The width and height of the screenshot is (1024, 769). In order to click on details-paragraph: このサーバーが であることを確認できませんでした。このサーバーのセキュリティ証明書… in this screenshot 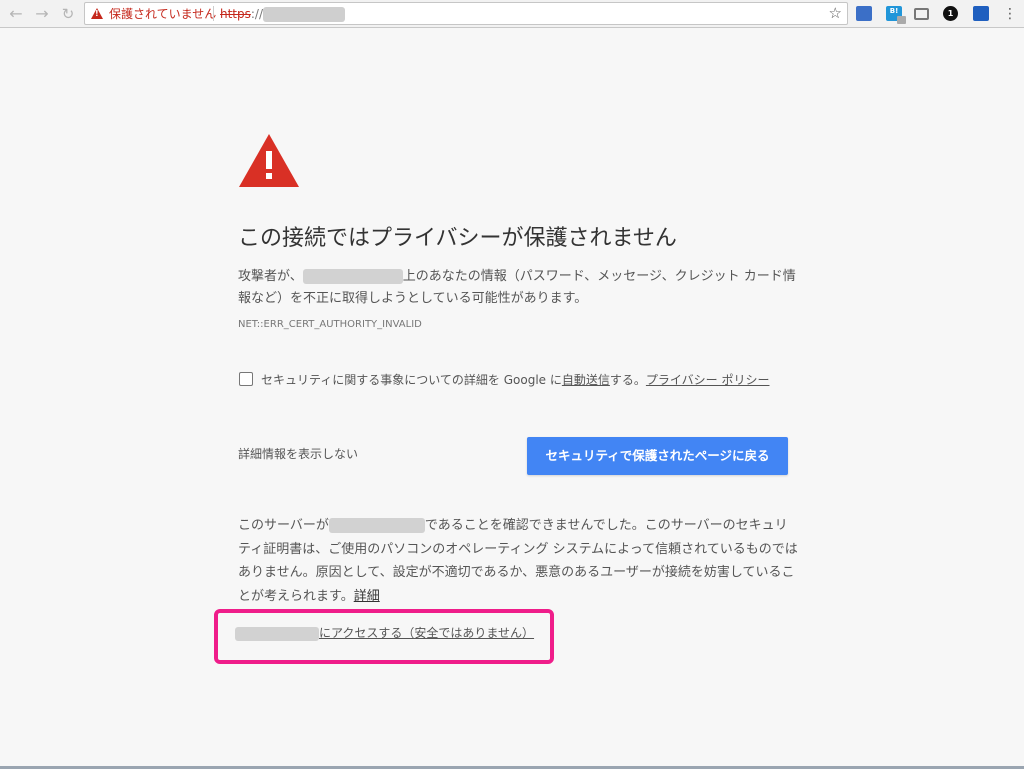, I will do `click(518, 561)`.